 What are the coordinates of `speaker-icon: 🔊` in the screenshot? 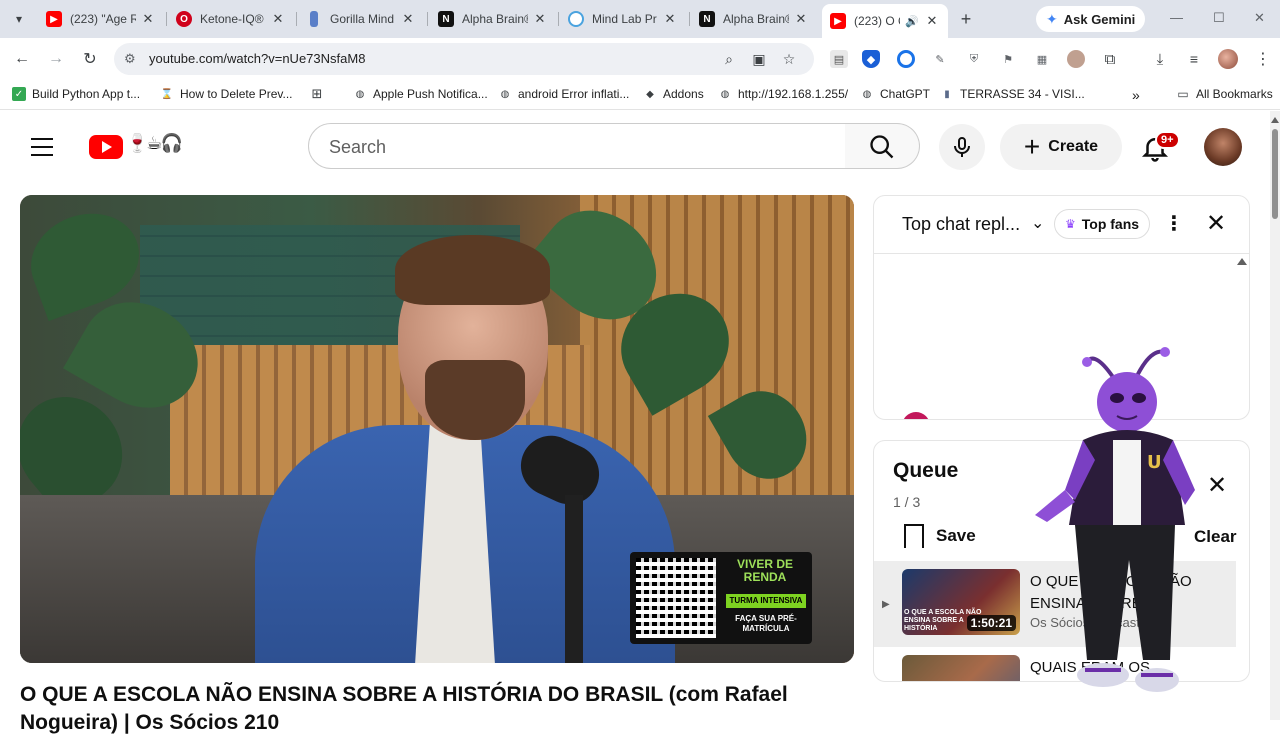 It's located at (912, 21).